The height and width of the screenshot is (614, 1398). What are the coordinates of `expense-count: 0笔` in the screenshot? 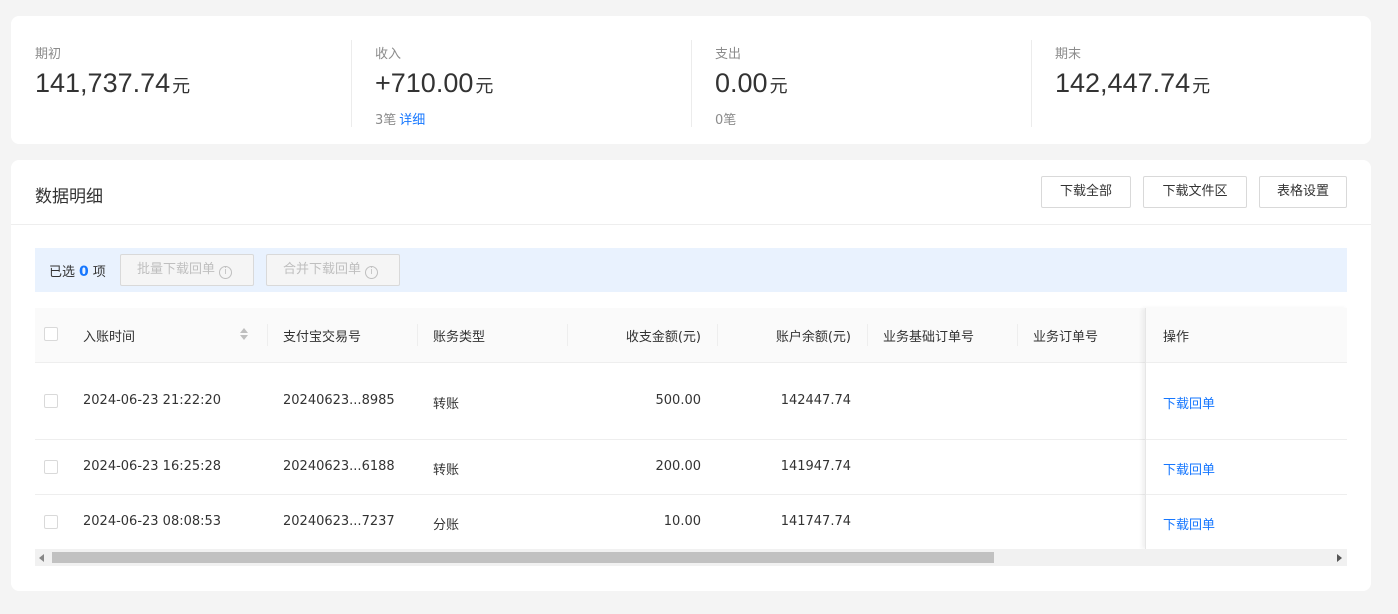 It's located at (726, 120).